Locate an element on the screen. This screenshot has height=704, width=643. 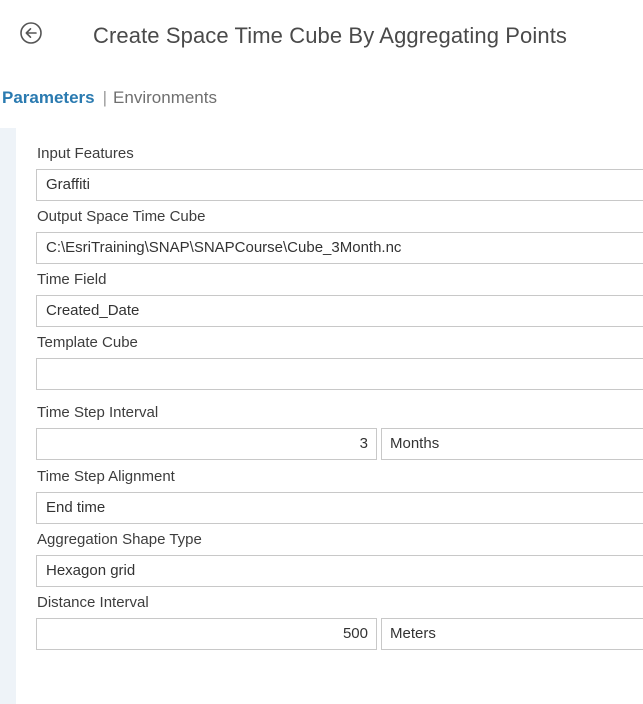
template-cube-label: Template Cube is located at coordinates (87, 342).